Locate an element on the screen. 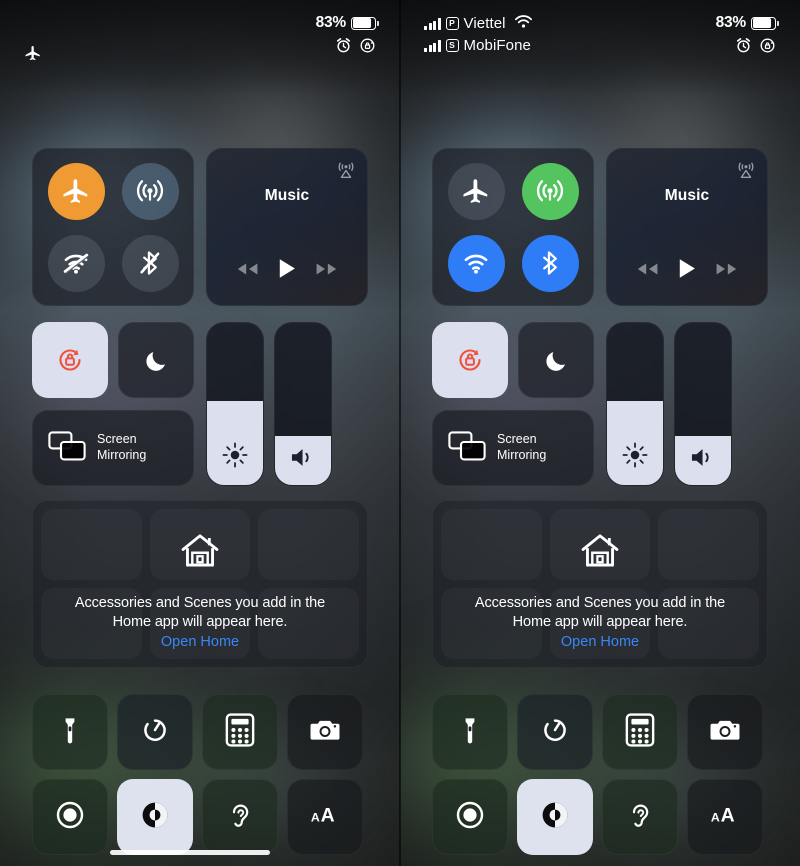 The width and height of the screenshot is (800, 866). moon-icon is located at coordinates (156, 360).